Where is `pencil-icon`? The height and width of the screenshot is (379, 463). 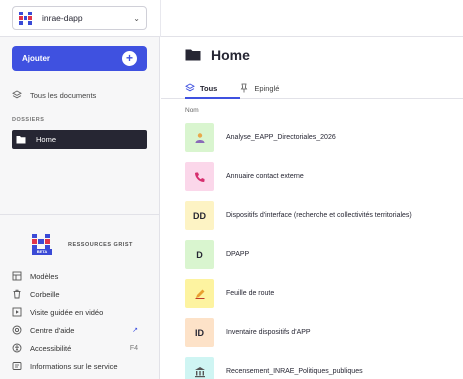
pencil-icon is located at coordinates (199, 294).